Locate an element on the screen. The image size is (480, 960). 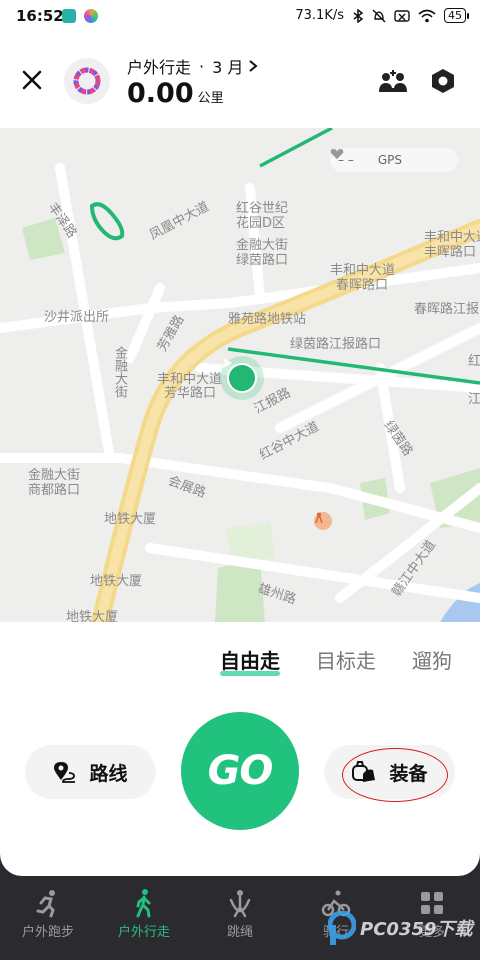
notification-icons is located at coordinates (80, 16).